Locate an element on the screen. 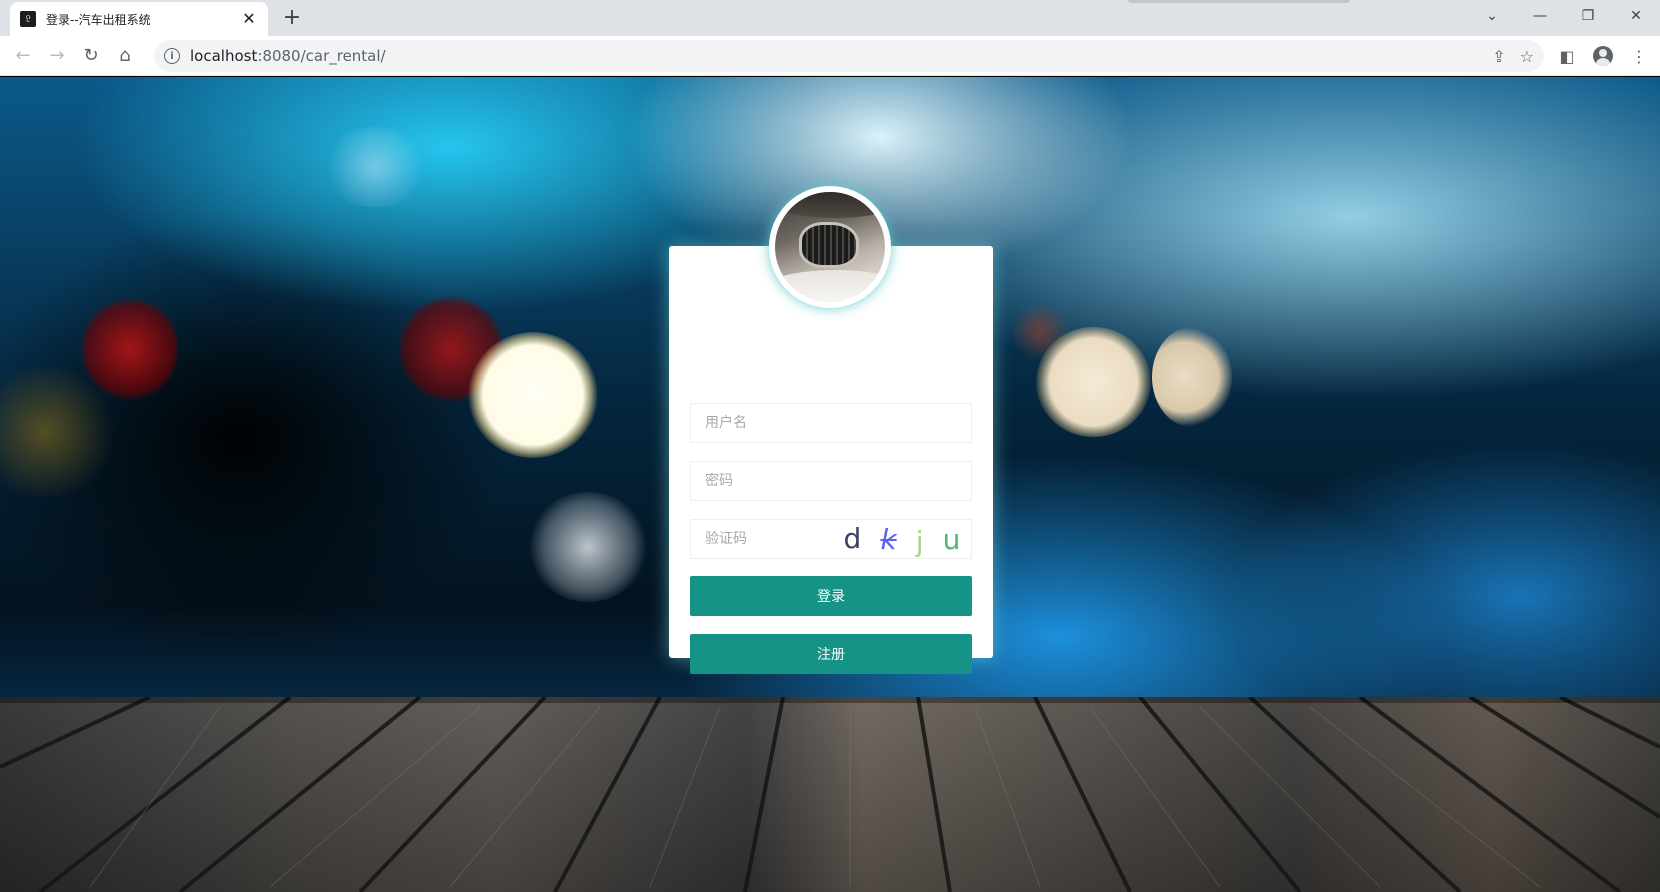  home-icon: ⌂ is located at coordinates (125, 56).